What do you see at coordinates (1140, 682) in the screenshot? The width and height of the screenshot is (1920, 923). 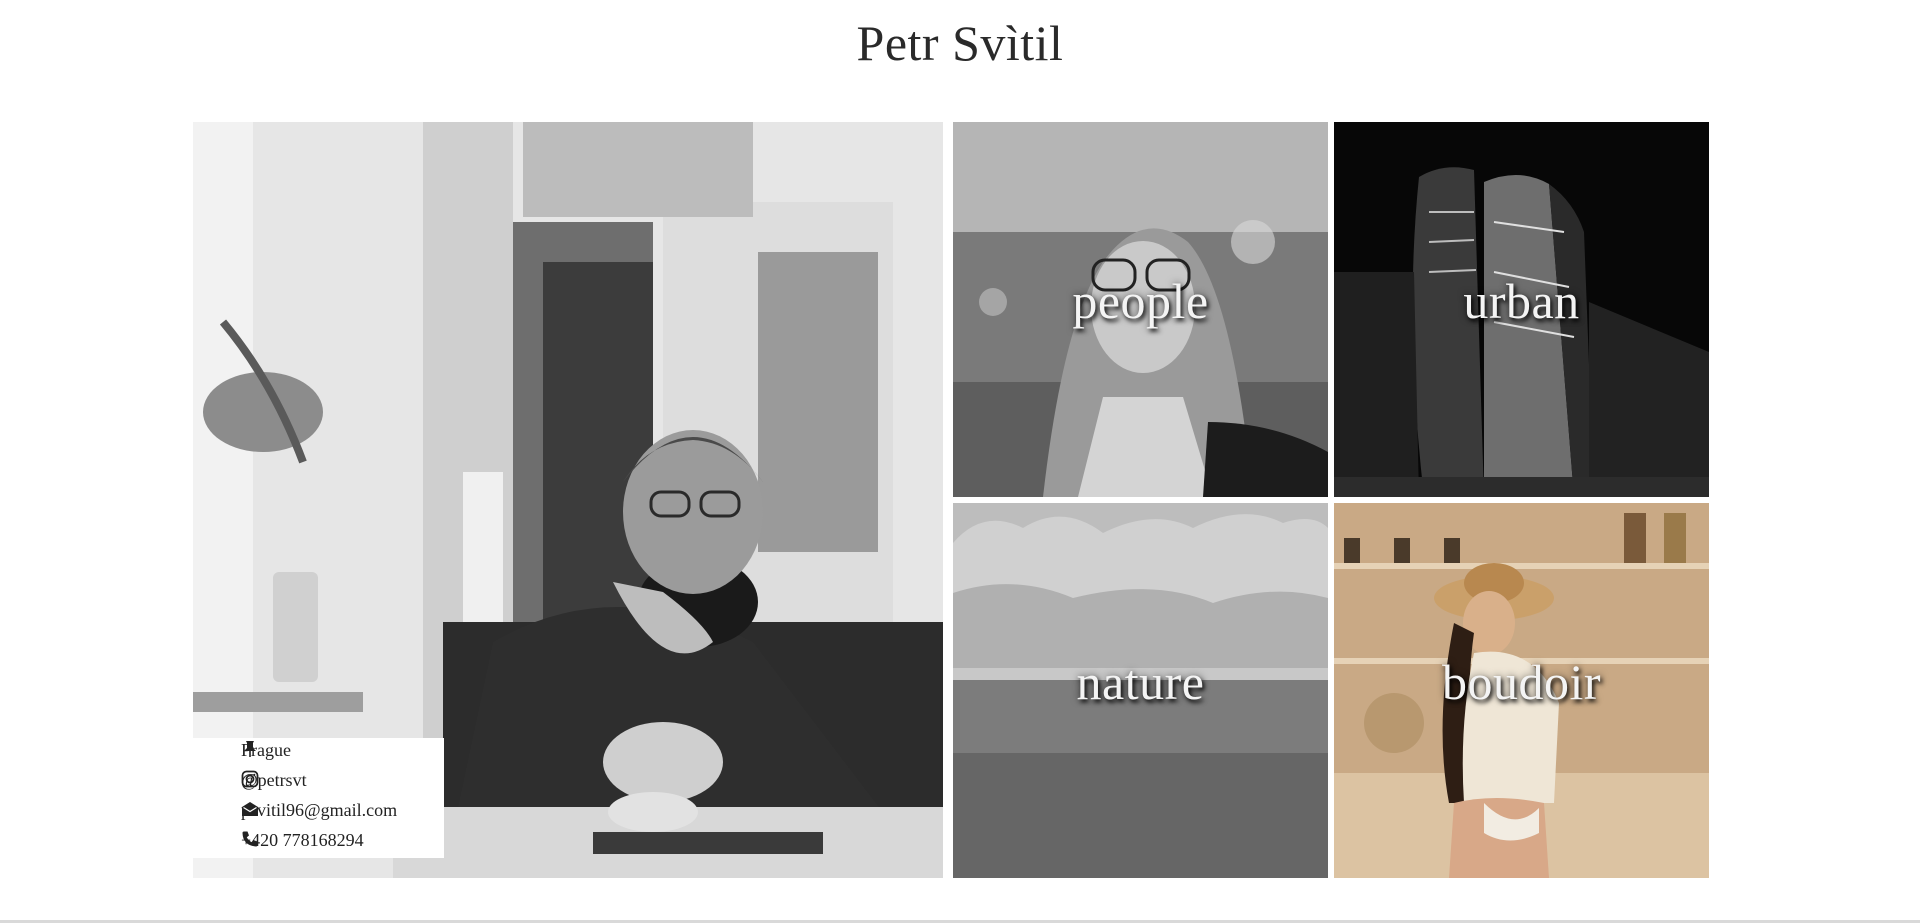 I see `category-label-nature: nature` at bounding box center [1140, 682].